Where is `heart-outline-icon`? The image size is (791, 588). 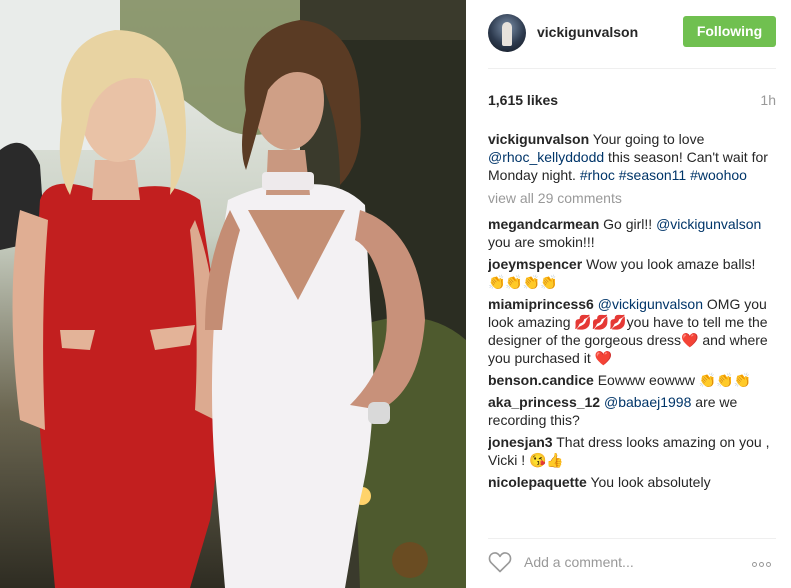
heart-outline-icon is located at coordinates (500, 562).